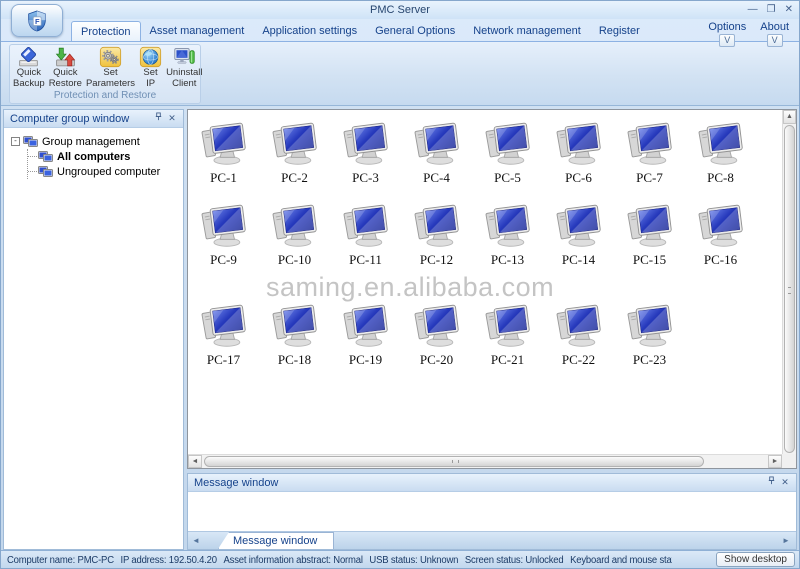 Image resolution: width=800 pixels, height=569 pixels. What do you see at coordinates (309, 31) in the screenshot?
I see `tab-application-settings: Application settings` at bounding box center [309, 31].